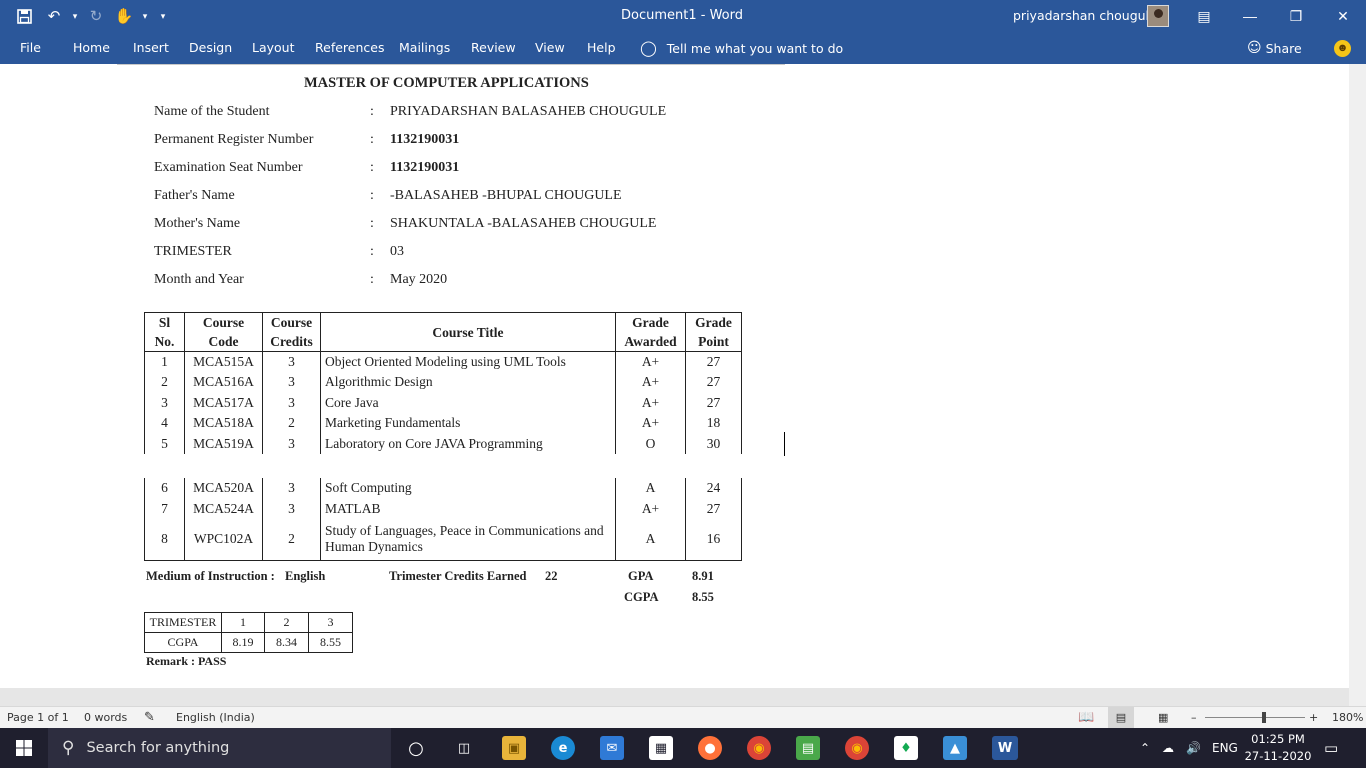  What do you see at coordinates (741, 48) in the screenshot?
I see `tell-me-search: ◯ Tell me what you want to do` at bounding box center [741, 48].